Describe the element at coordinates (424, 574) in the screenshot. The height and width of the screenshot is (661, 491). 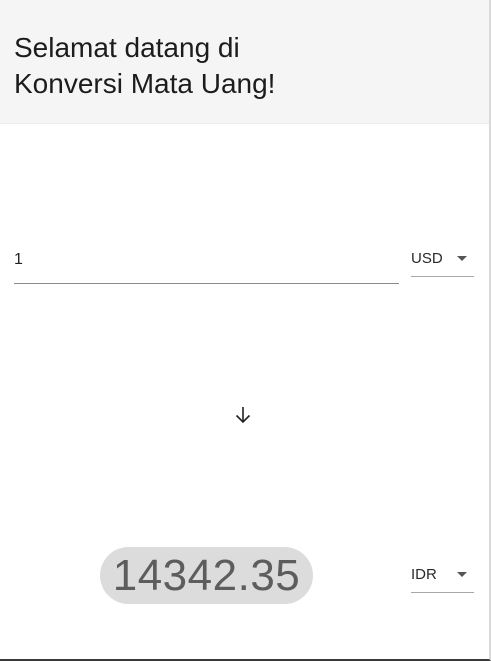
I see `to-currency-value: IDR` at that location.